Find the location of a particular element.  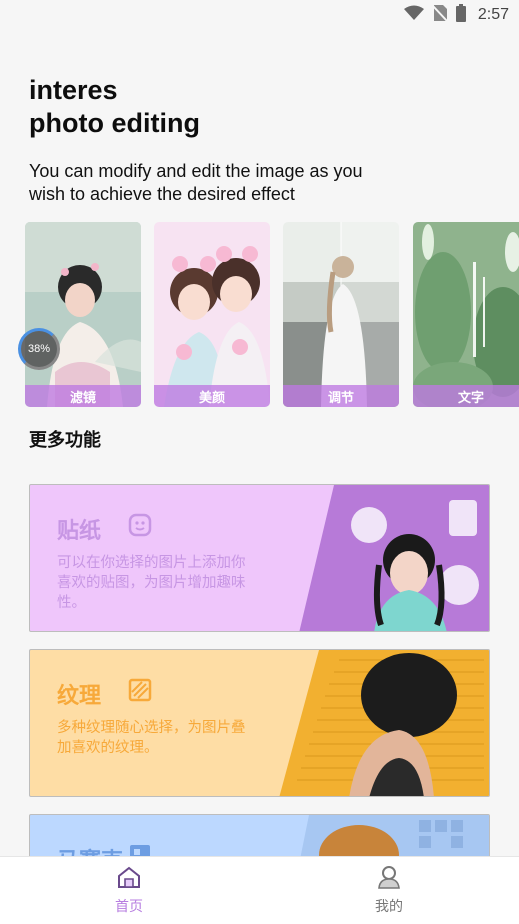

nav-mine-label: 我的 is located at coordinates (389, 907).